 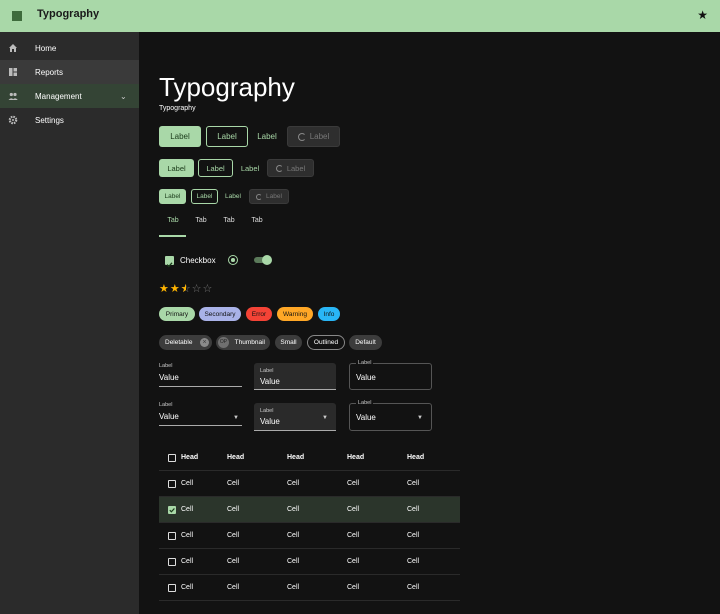 I want to click on button-contained-large: Label, so click(x=180, y=136).